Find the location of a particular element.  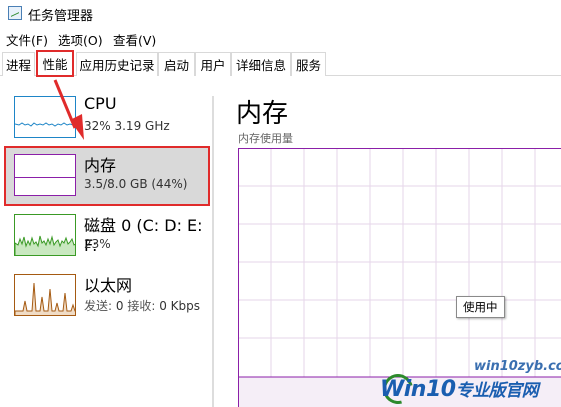

menu-bar: 文件(F) 选项(O) 查看(V) is located at coordinates (280, 39).